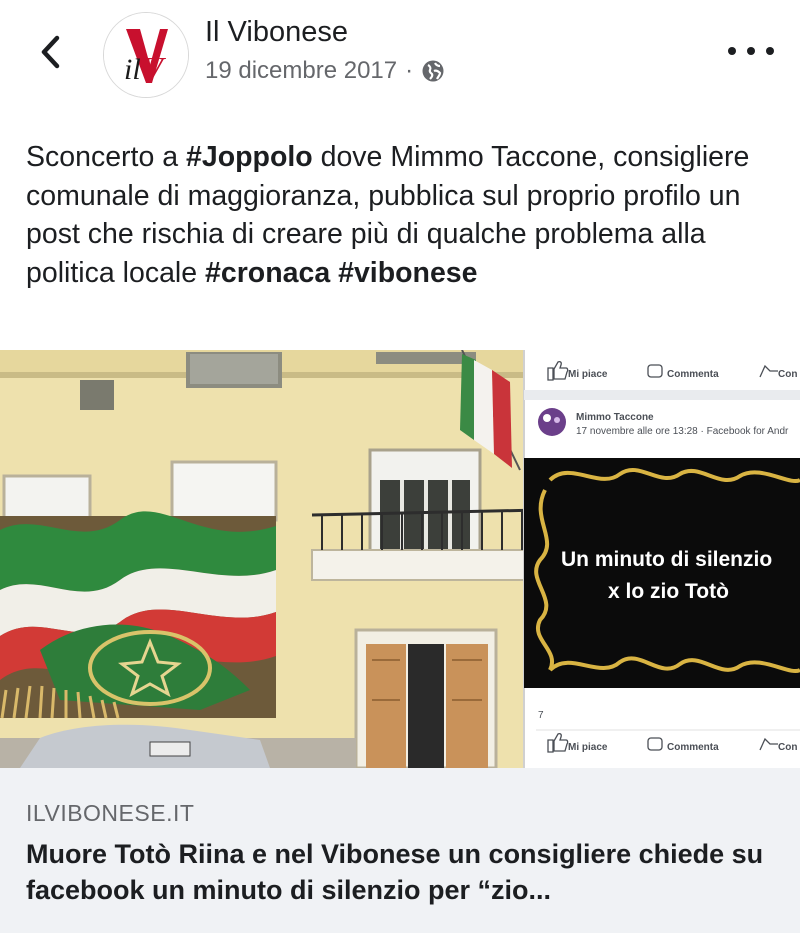 Image resolution: width=800 pixels, height=933 pixels. I want to click on embedded-top-comment: Commenta, so click(693, 374).